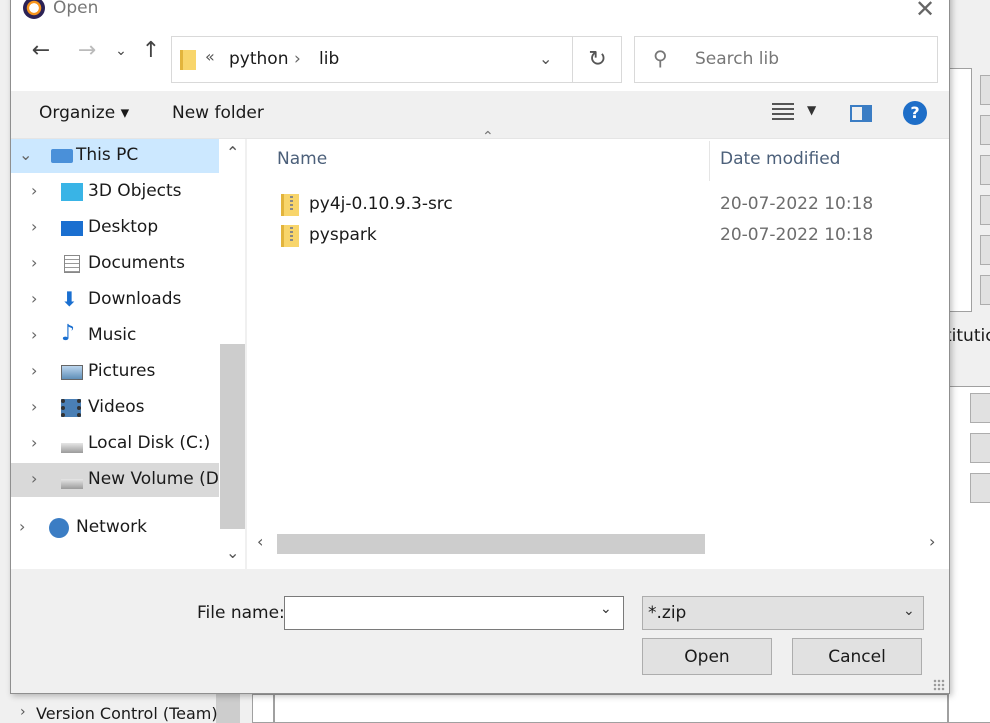  What do you see at coordinates (228, 708) in the screenshot?
I see `background-scrollbar` at bounding box center [228, 708].